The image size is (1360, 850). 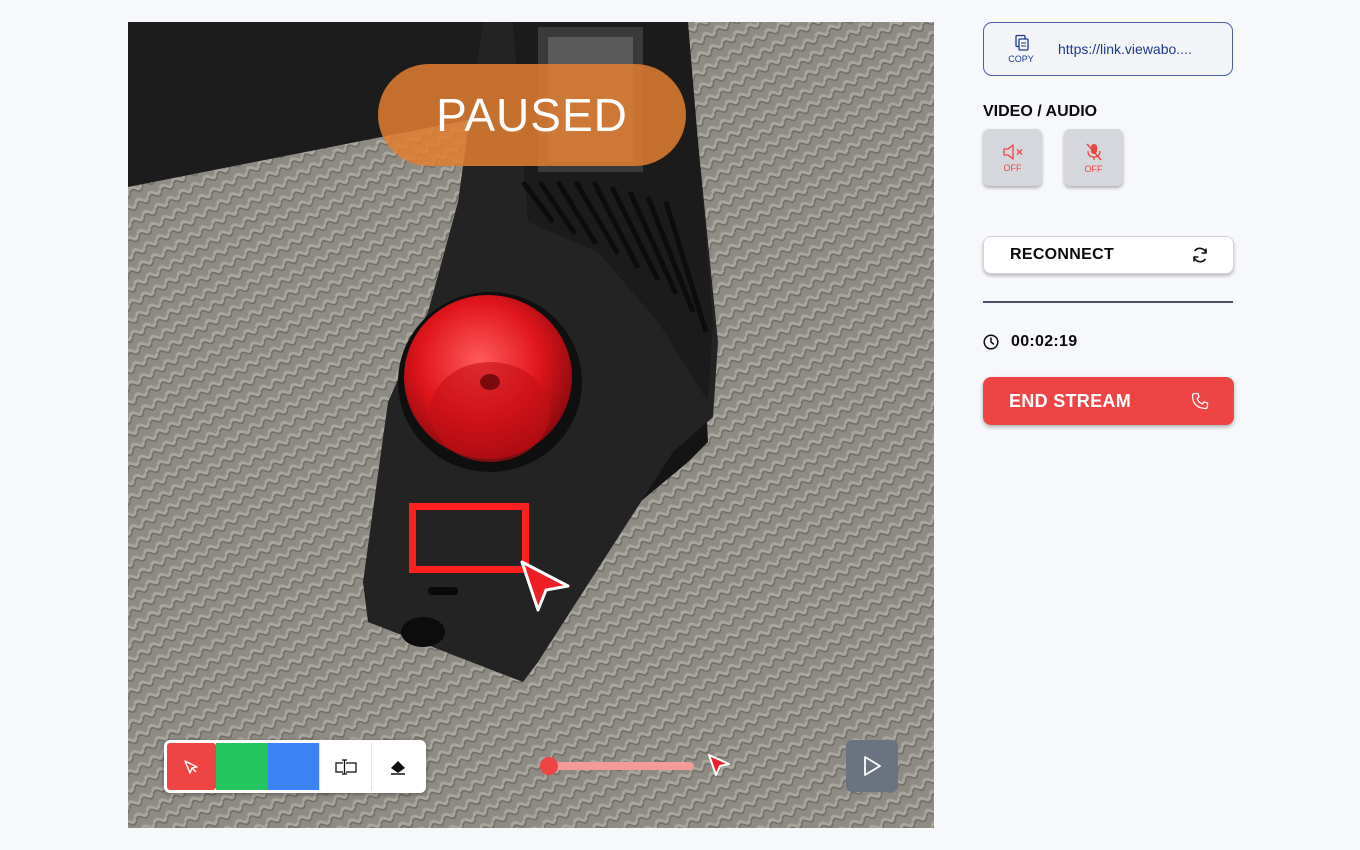 I want to click on mic-state: OFF, so click(x=1093, y=168).